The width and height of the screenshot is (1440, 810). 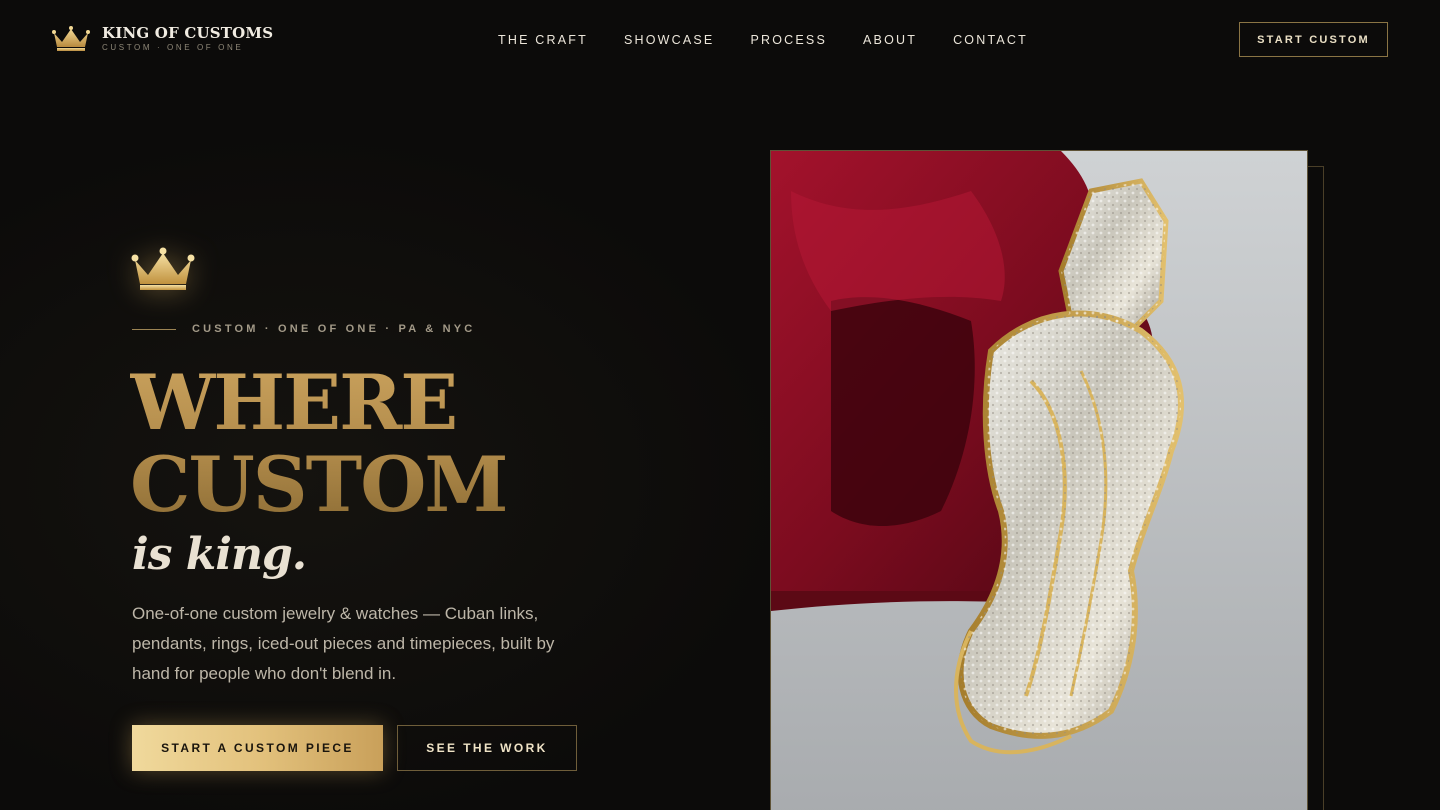 I want to click on nav-item-showcase: SHOWCASE, so click(x=669, y=40).